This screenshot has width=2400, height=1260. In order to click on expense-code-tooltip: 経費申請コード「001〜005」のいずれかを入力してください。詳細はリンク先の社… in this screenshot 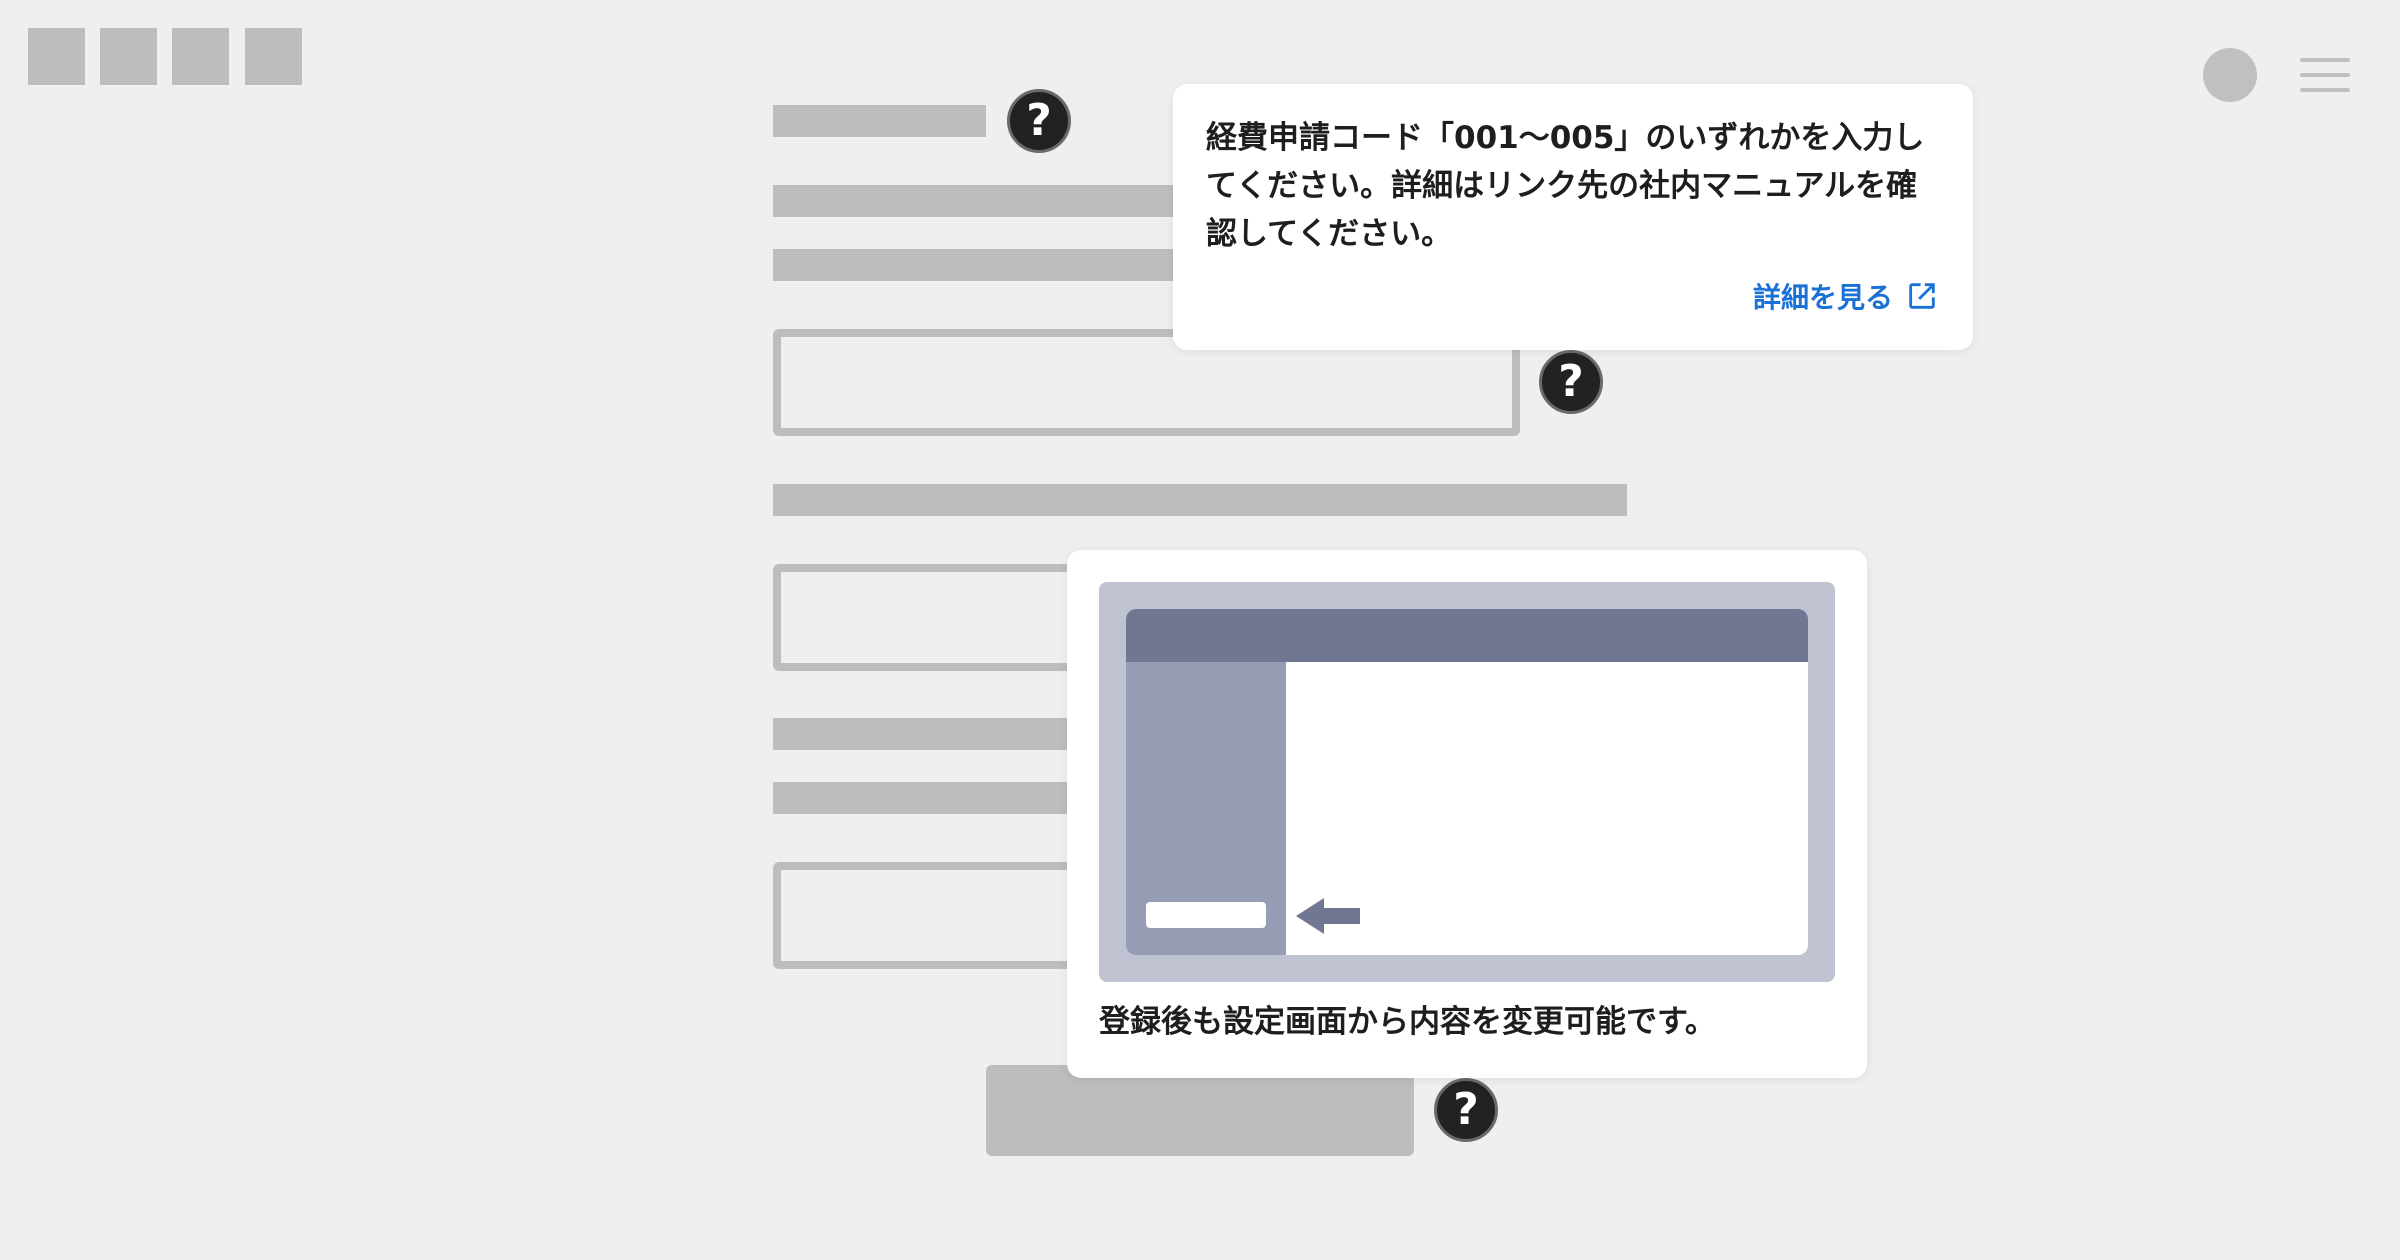, I will do `click(1573, 217)`.